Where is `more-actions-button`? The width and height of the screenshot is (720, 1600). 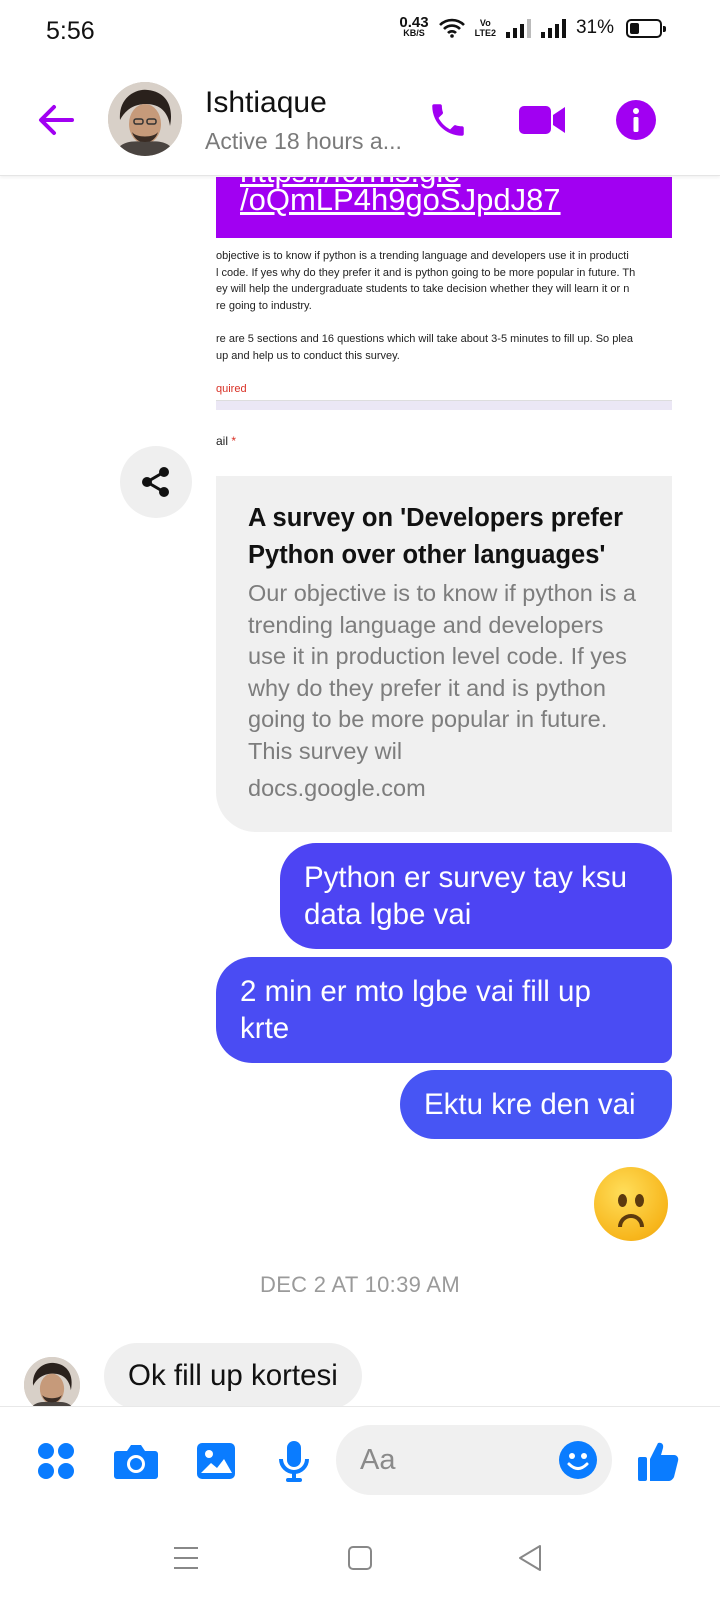
more-actions-button is located at coordinates (56, 1461).